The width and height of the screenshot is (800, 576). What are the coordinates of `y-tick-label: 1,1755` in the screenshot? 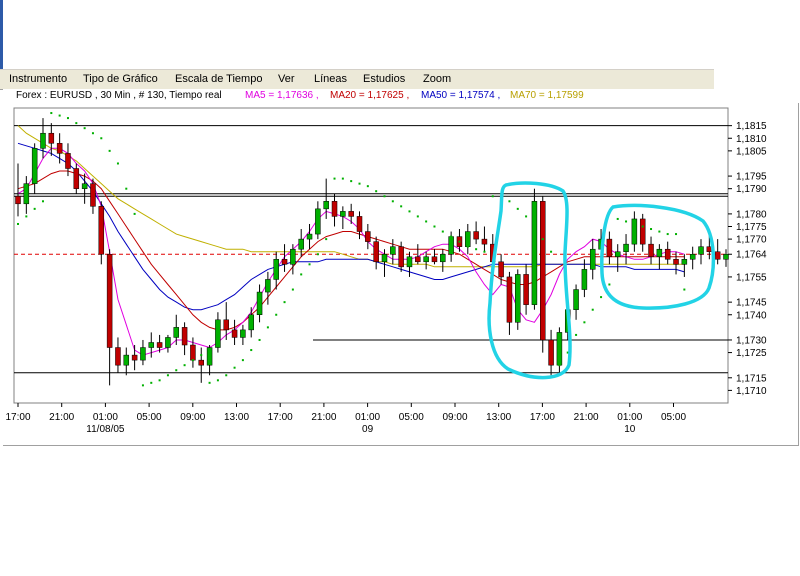 It's located at (751, 277).